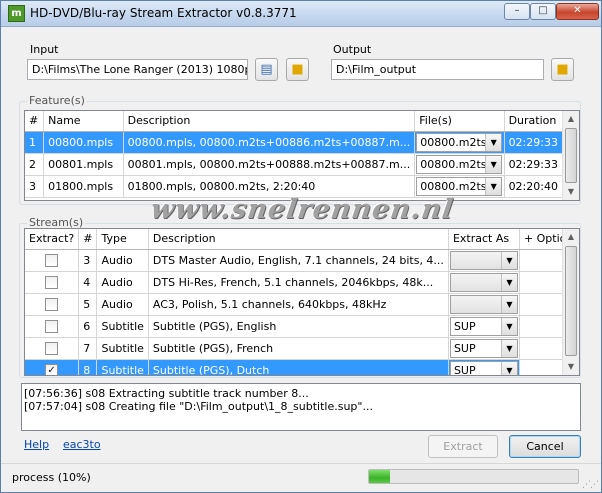 The image size is (602, 493). I want to click on stream-description: Subtitle (PGS), Dutch, so click(298, 367).